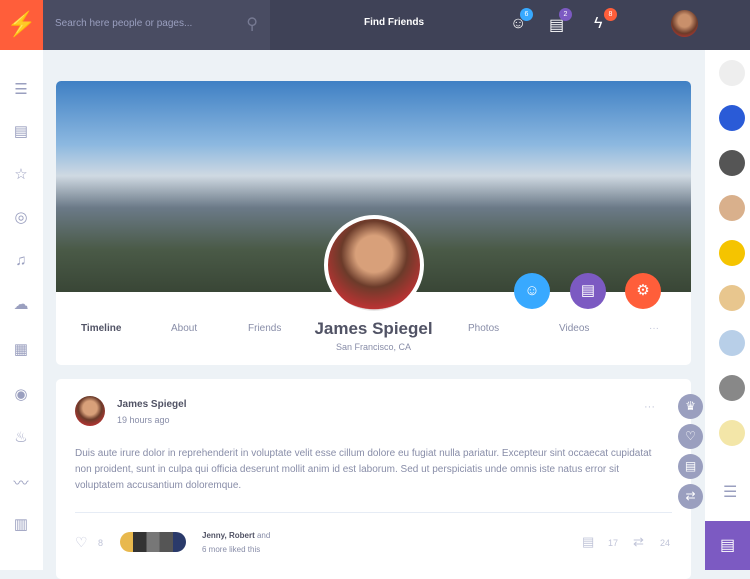  I want to click on liked-avatars, so click(153, 542).